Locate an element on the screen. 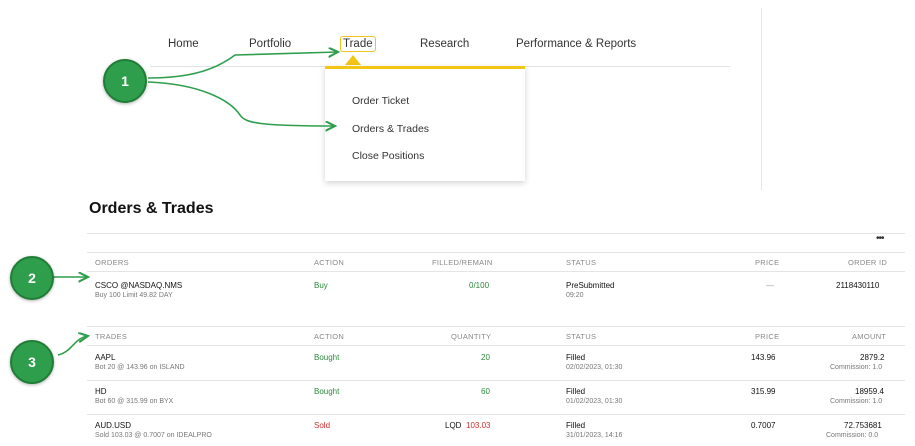  nav-trade: Trade is located at coordinates (358, 44).